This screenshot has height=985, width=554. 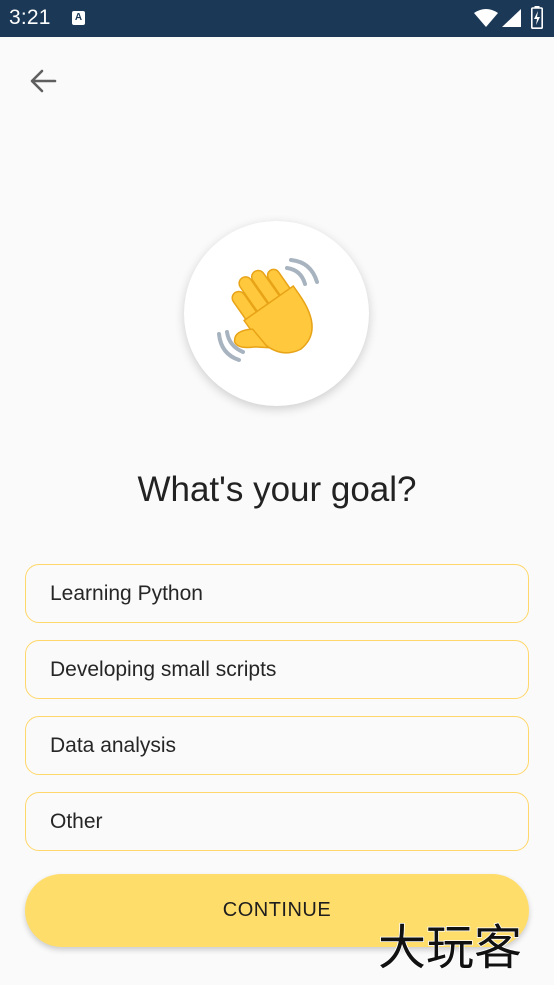 I want to click on watermark-text: 大玩客, so click(x=450, y=947).